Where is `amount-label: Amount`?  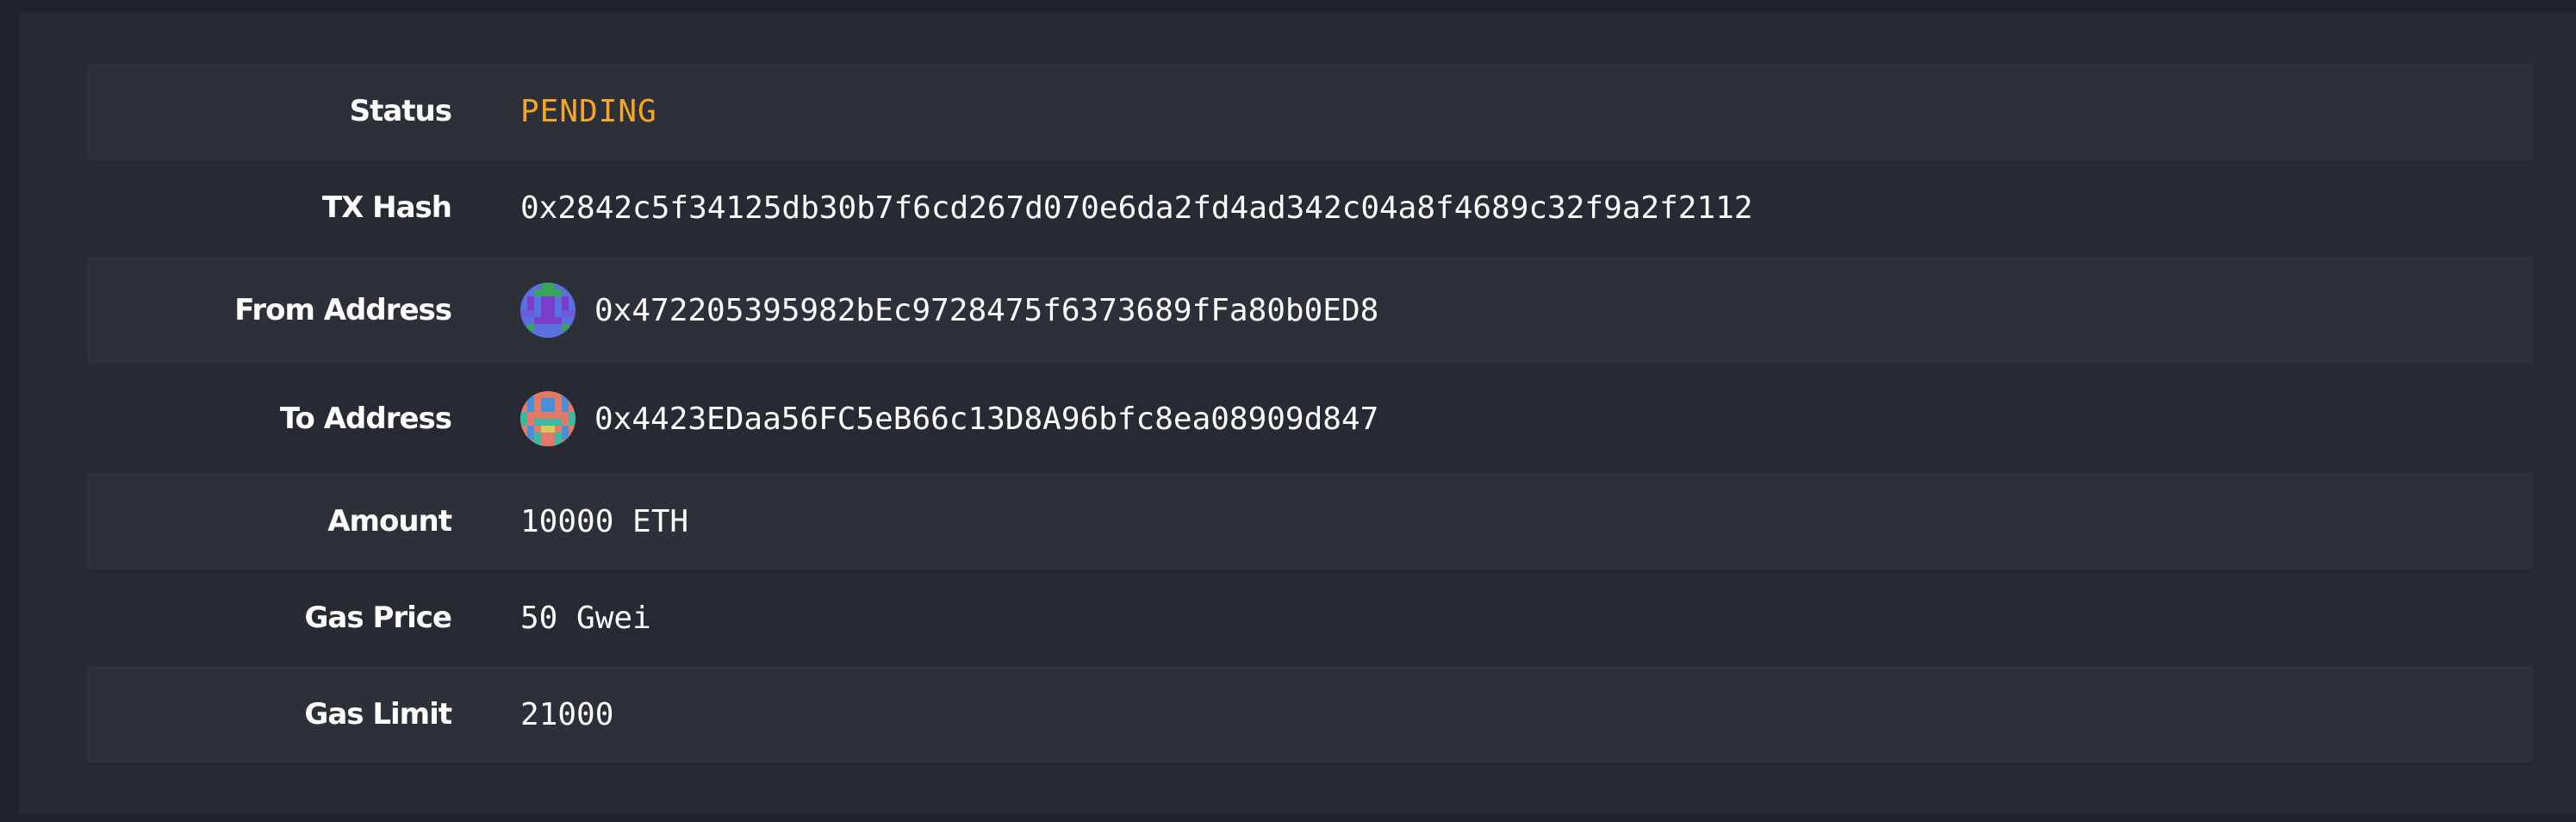 amount-label: Amount is located at coordinates (390, 521).